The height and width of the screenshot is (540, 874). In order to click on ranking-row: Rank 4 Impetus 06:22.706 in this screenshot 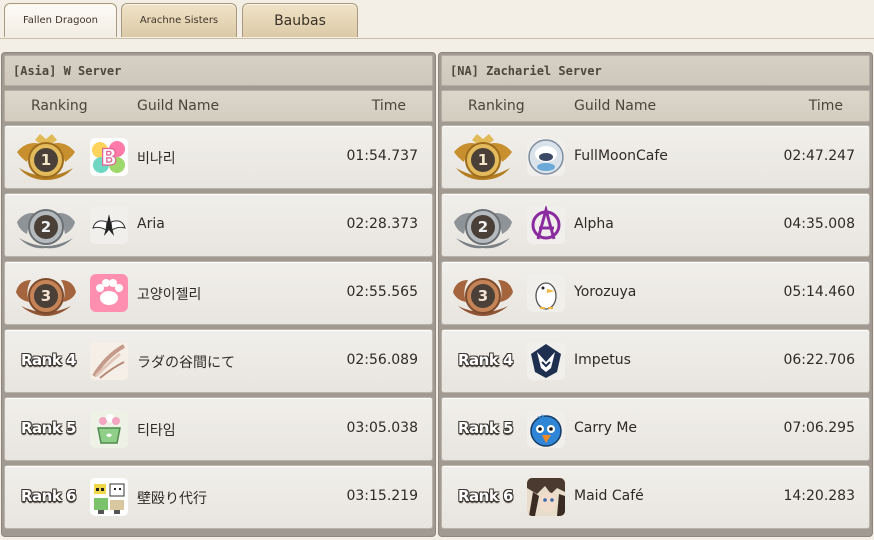, I will do `click(655, 361)`.